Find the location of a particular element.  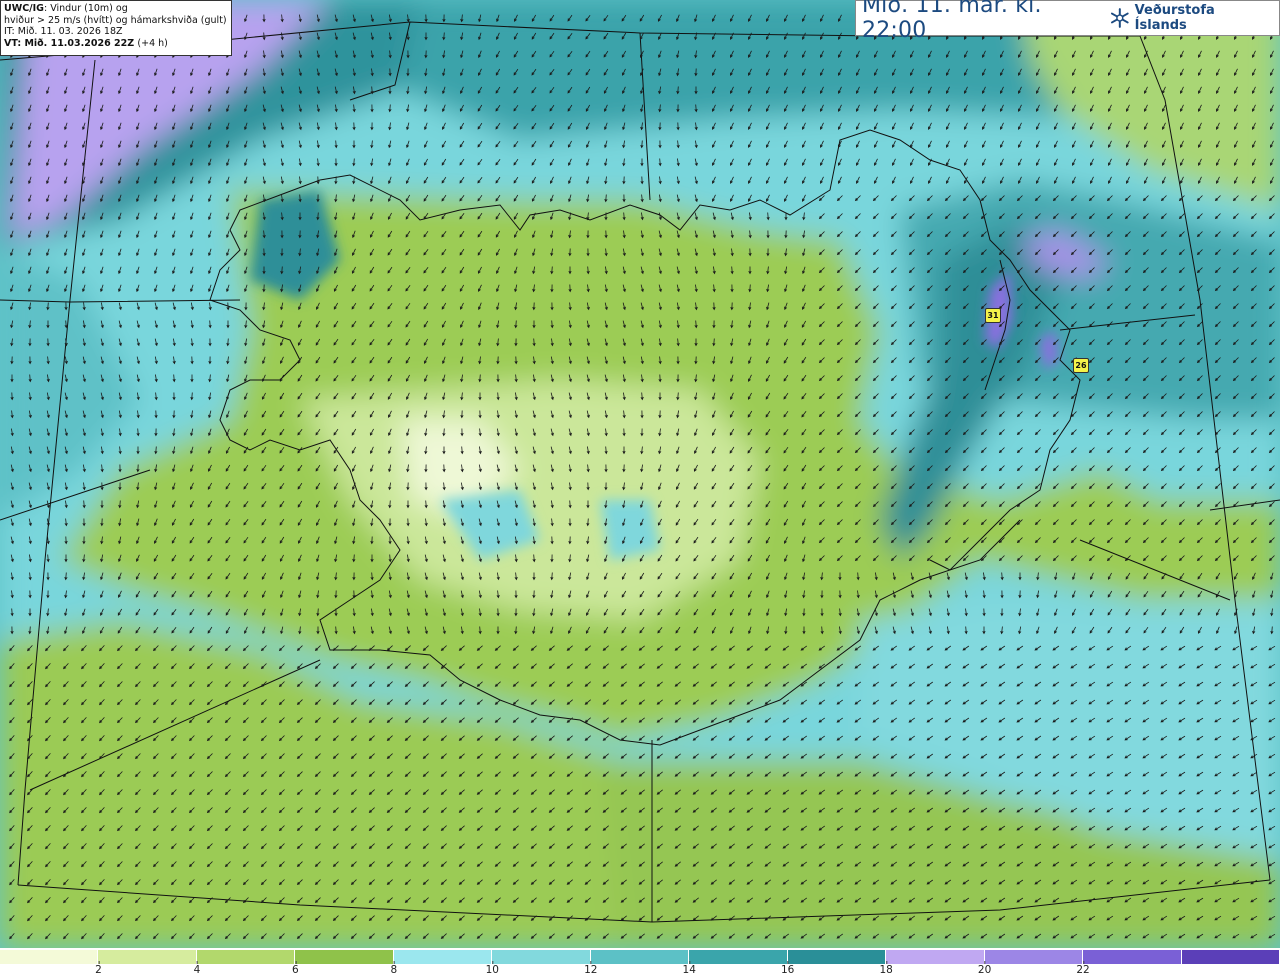

legend-tick-label: 2 is located at coordinates (98, 968).